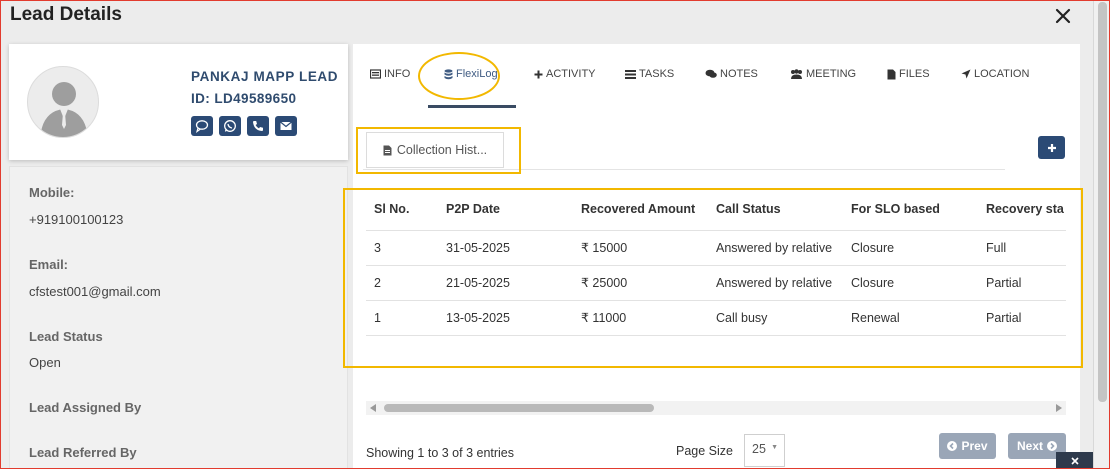  I want to click on scroll-left-arrow-icon, so click(373, 408).